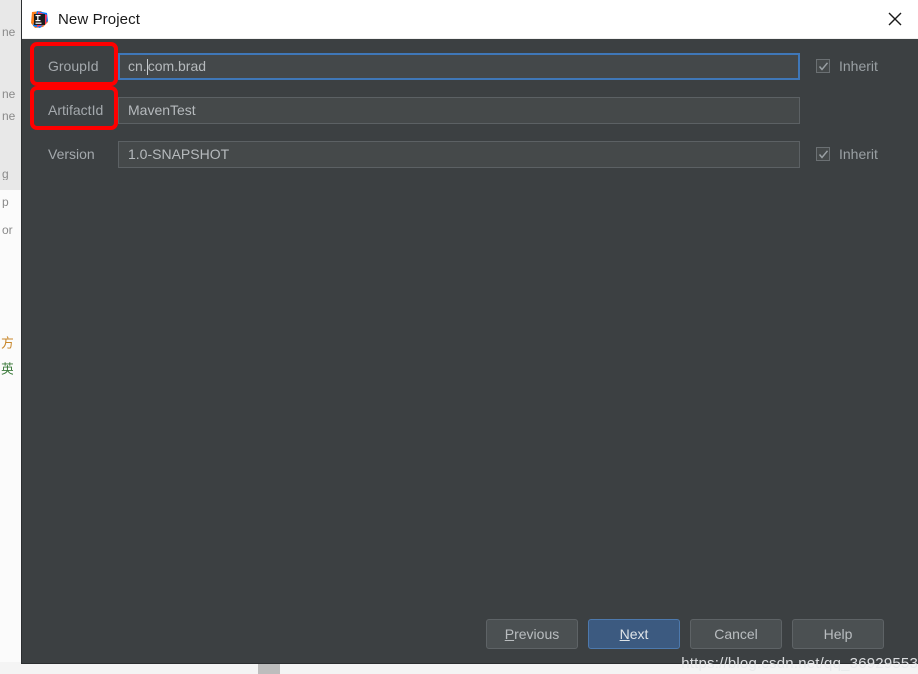  Describe the element at coordinates (5, 202) in the screenshot. I see `background-text-fragment: p` at that location.